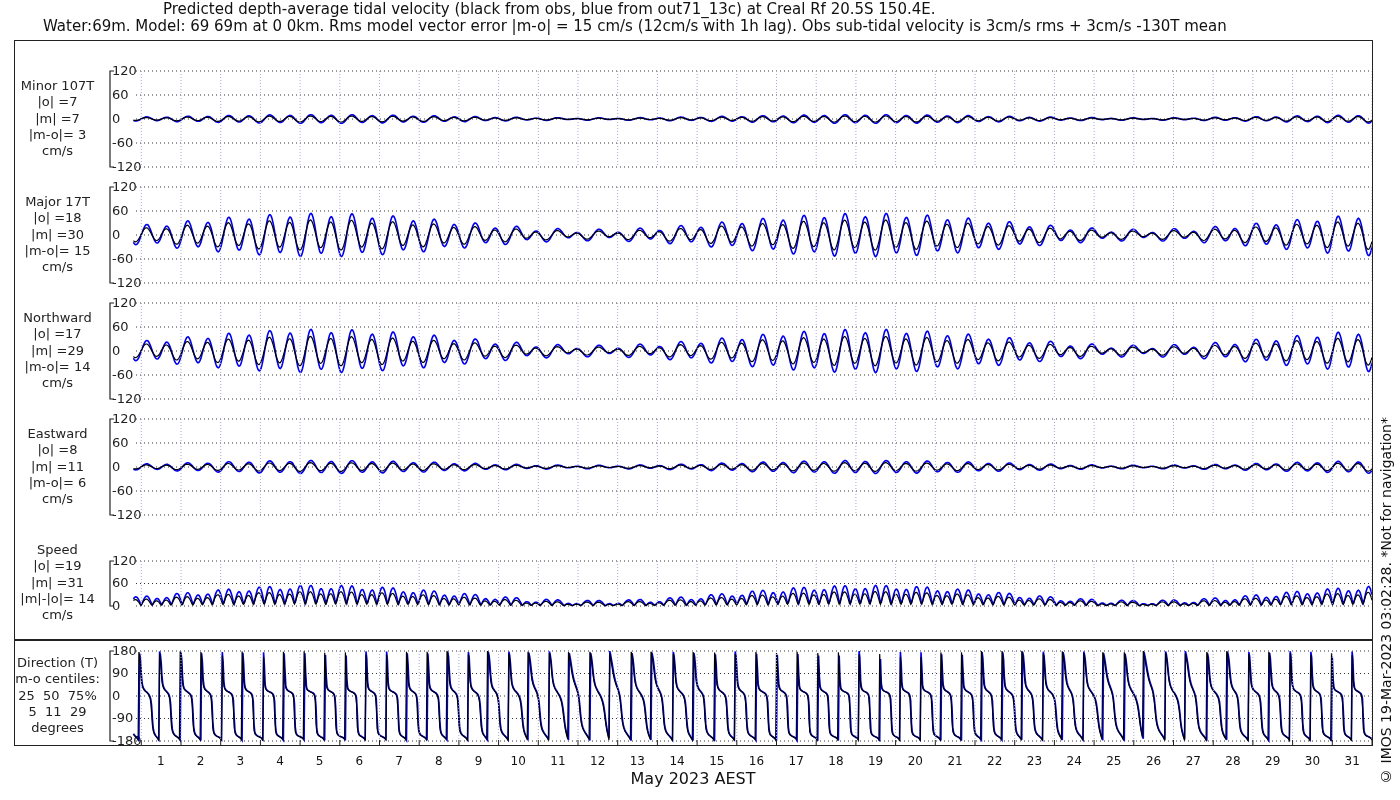 The image size is (1400, 800). What do you see at coordinates (124, 650) in the screenshot?
I see `y-tick-label: 180` at bounding box center [124, 650].